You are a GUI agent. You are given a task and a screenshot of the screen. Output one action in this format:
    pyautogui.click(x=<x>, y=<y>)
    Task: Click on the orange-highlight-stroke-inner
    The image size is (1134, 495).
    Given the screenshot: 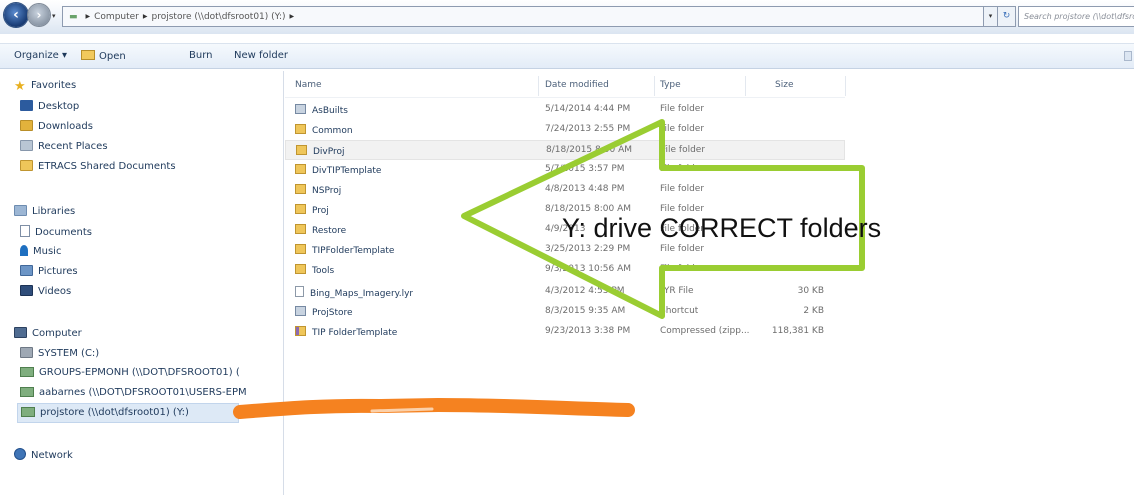 What is the action you would take?
    pyautogui.click(x=402, y=410)
    